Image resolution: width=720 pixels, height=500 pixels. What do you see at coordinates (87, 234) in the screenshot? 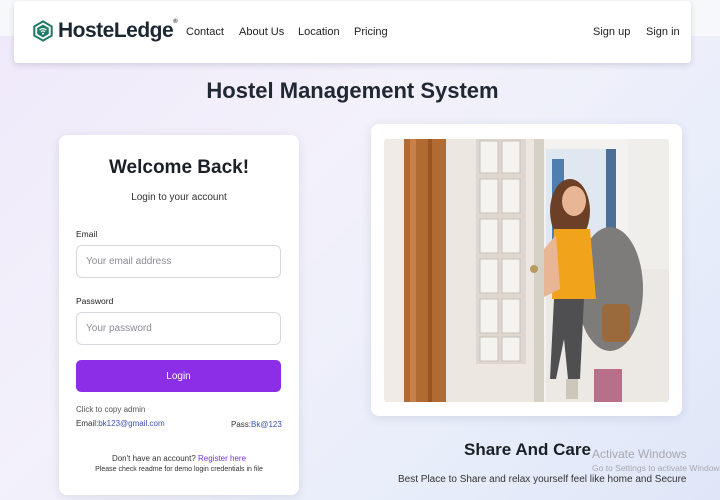
I see `email-label: Email` at bounding box center [87, 234].